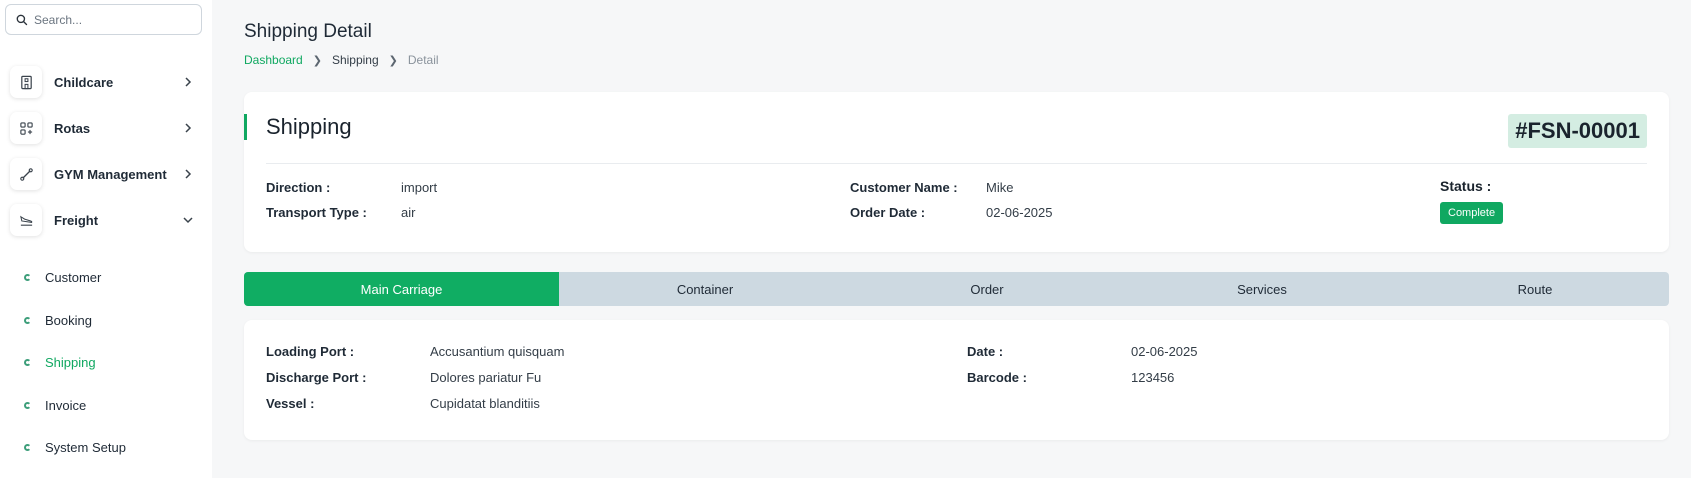 This screenshot has height=478, width=1691. I want to click on sidebar-subitem-system-setup: System Setup, so click(75, 447).